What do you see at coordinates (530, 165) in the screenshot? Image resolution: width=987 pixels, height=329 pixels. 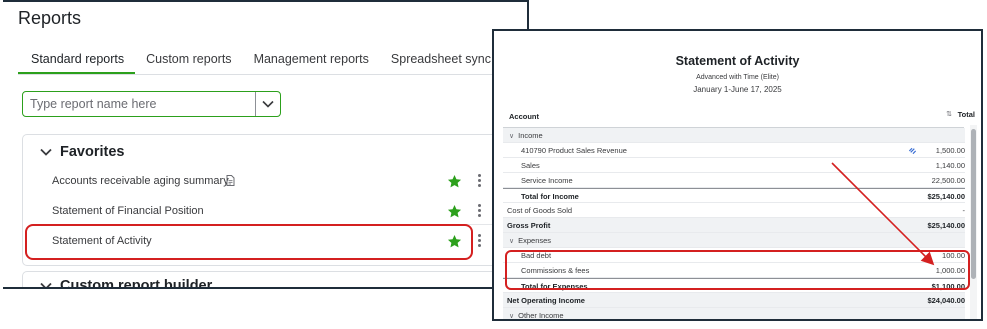 I see `row-label: Sales` at bounding box center [530, 165].